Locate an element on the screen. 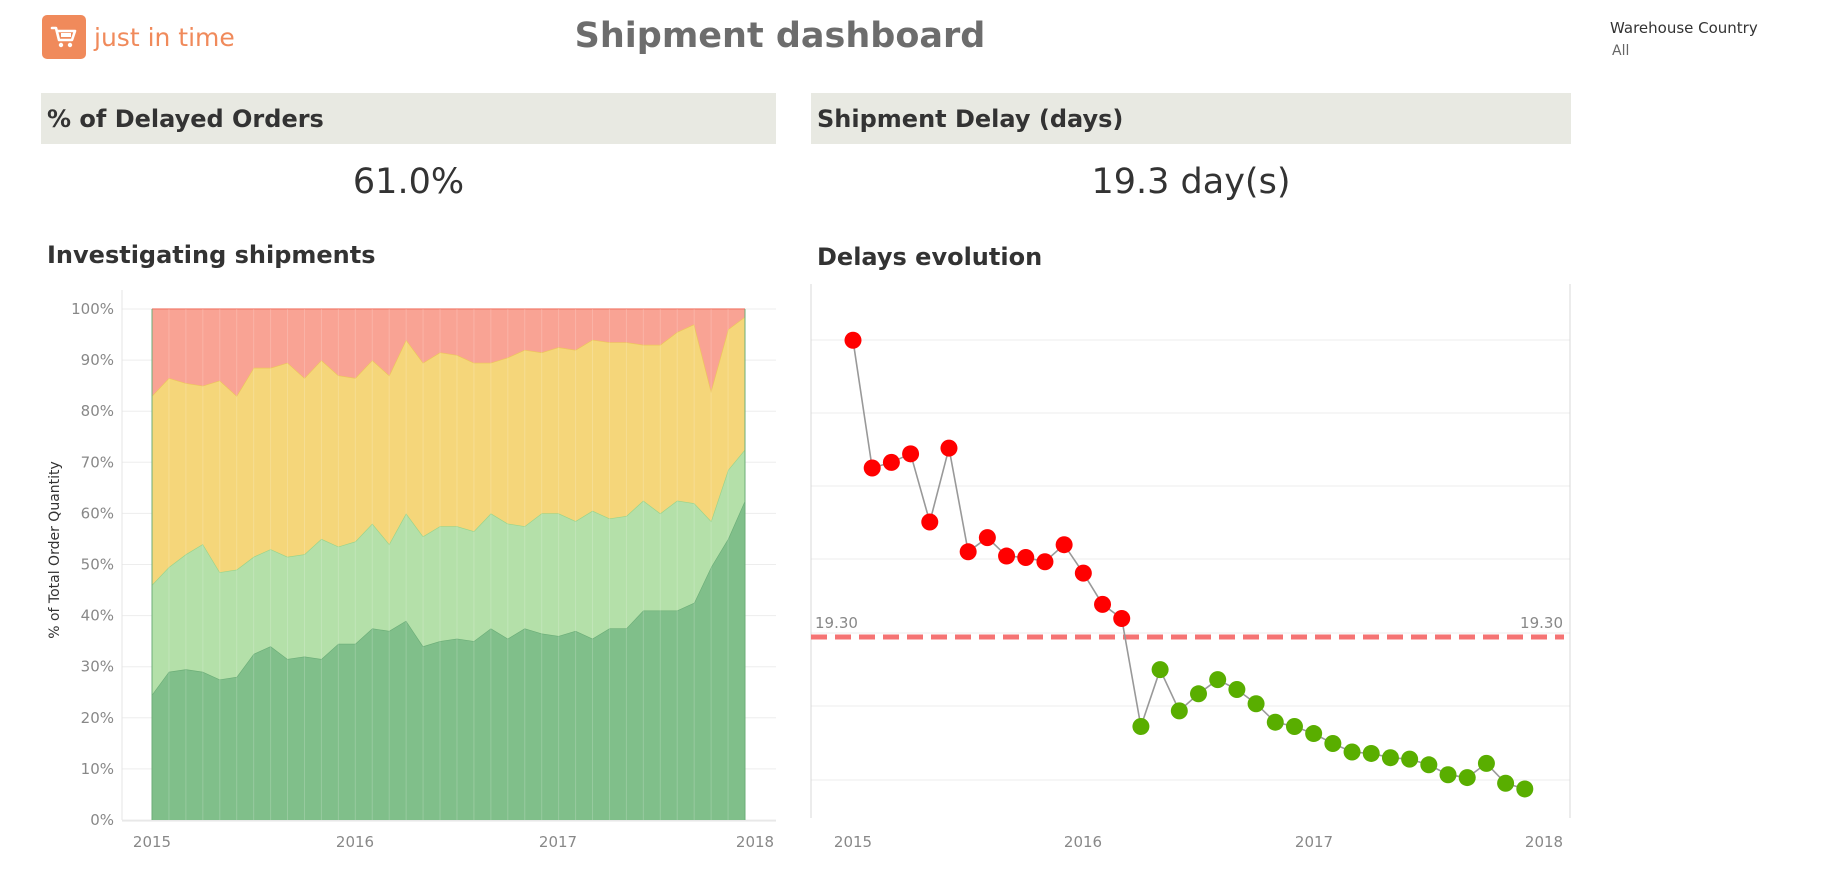  investigating-shipments-title: Investigating shipments is located at coordinates (211, 255).